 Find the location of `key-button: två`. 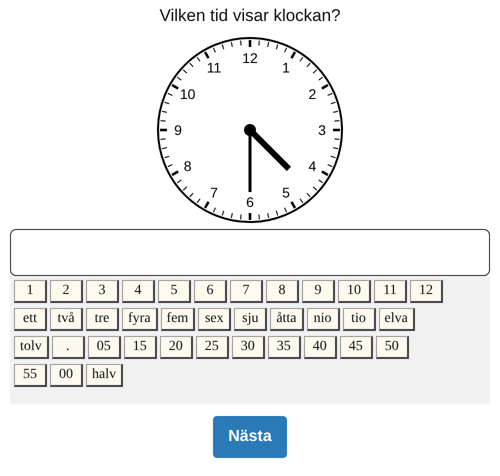

key-button: två is located at coordinates (66, 319).